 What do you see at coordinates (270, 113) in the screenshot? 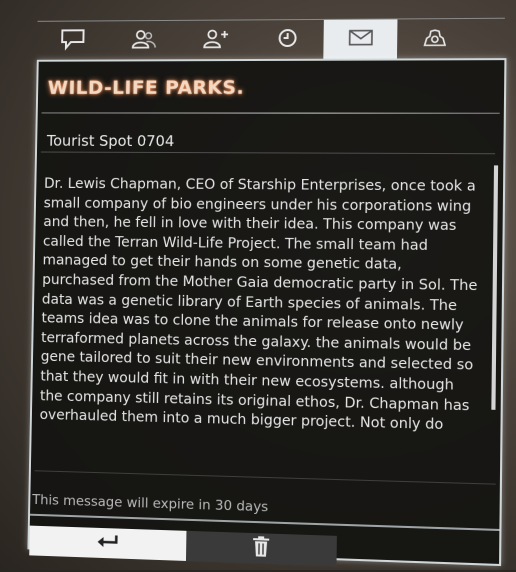
I see `title-divider` at bounding box center [270, 113].